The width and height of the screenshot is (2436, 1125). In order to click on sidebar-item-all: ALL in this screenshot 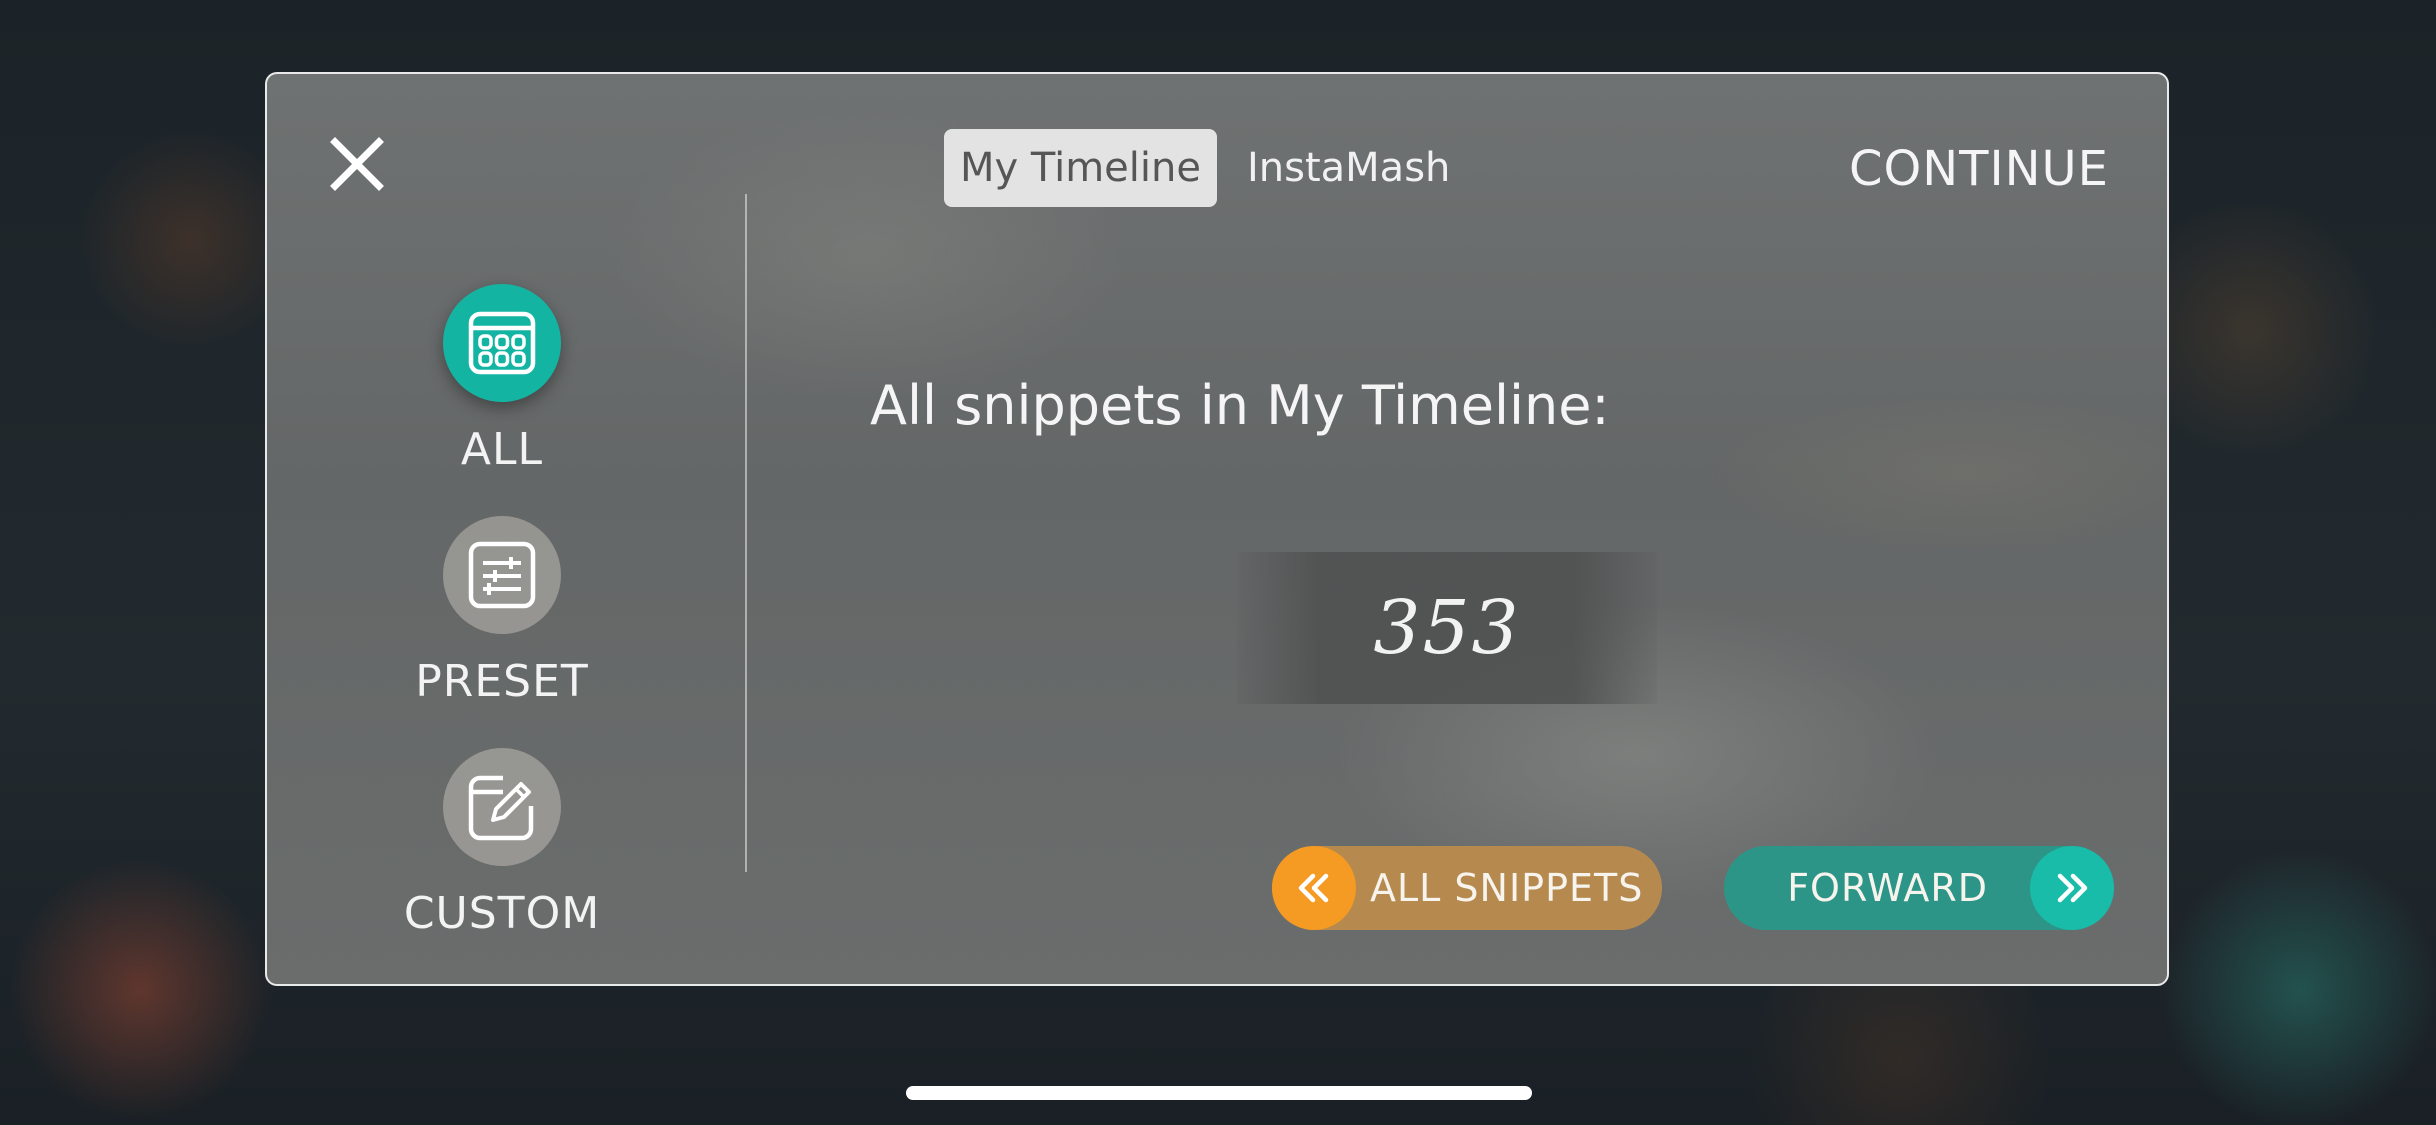, I will do `click(502, 379)`.